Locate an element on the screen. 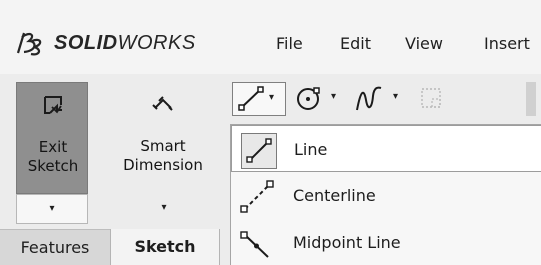 This screenshot has height=265, width=541. menu-file: File is located at coordinates (289, 44).